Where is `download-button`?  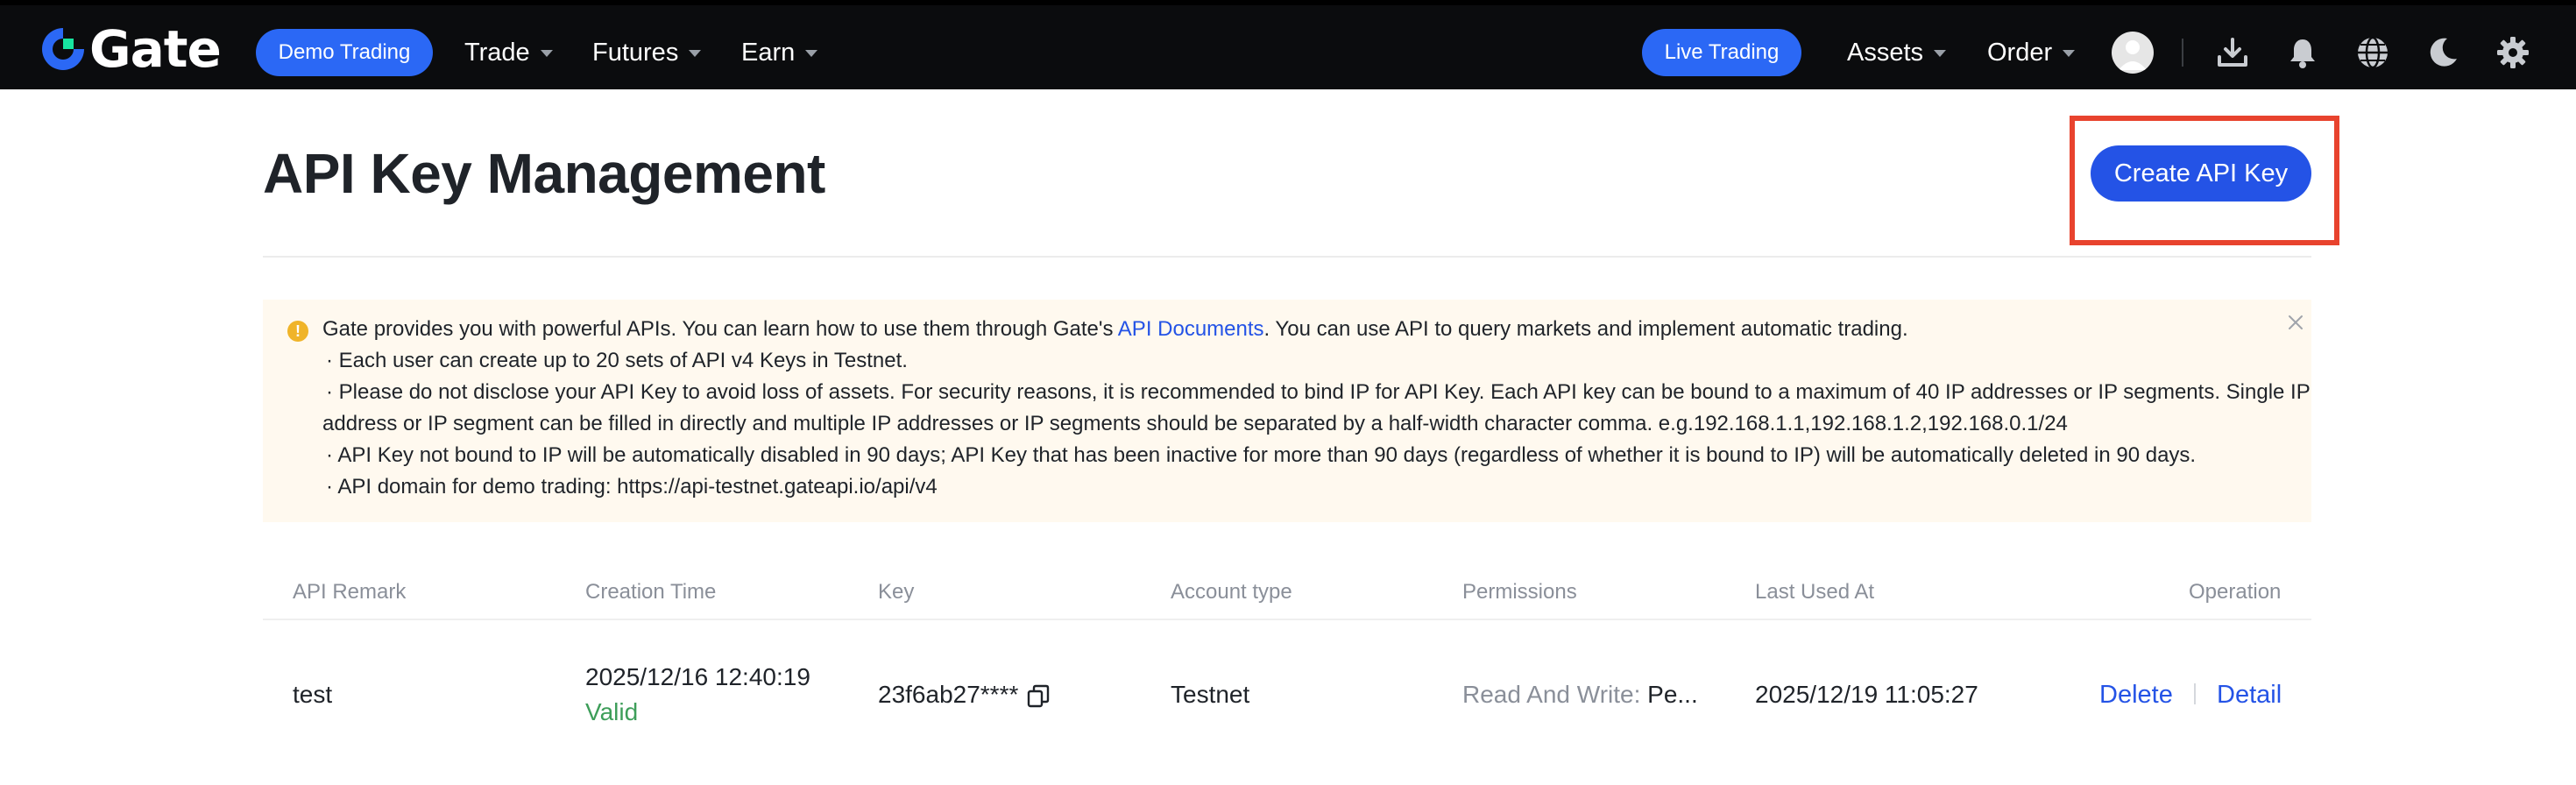 download-button is located at coordinates (2232, 52).